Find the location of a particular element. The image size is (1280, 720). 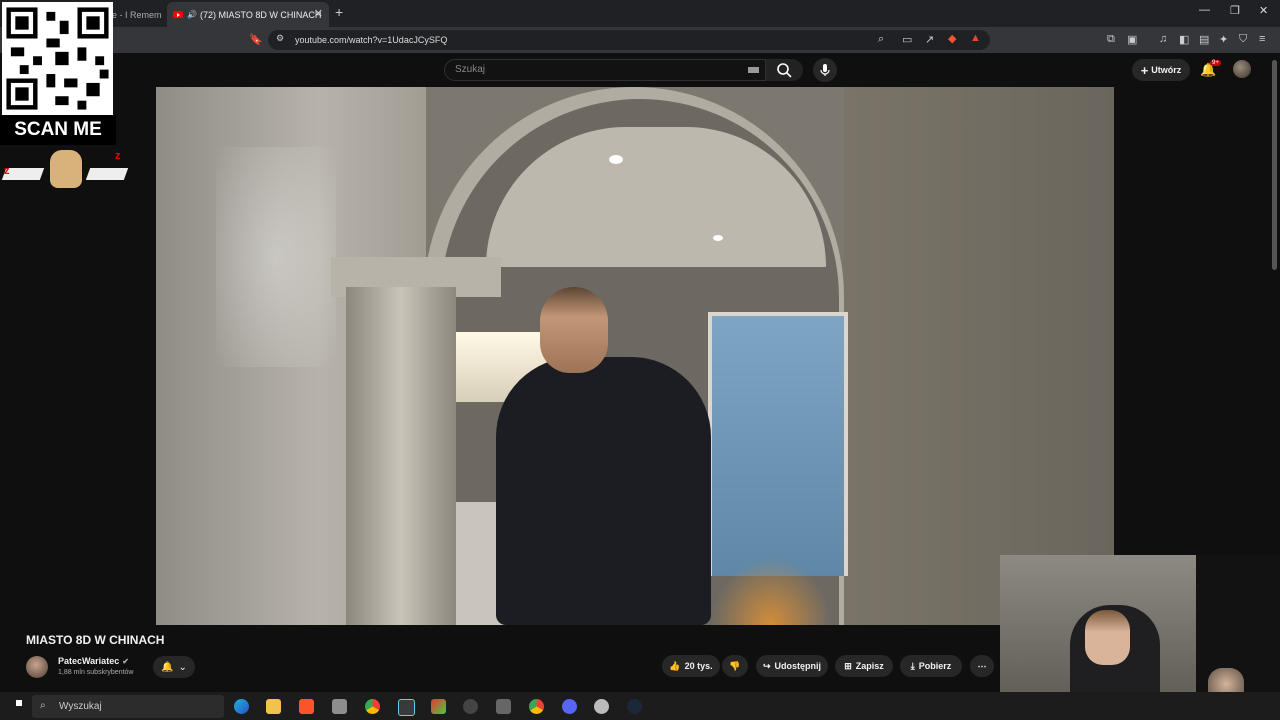

cast-icon: ▭ is located at coordinates (907, 39).